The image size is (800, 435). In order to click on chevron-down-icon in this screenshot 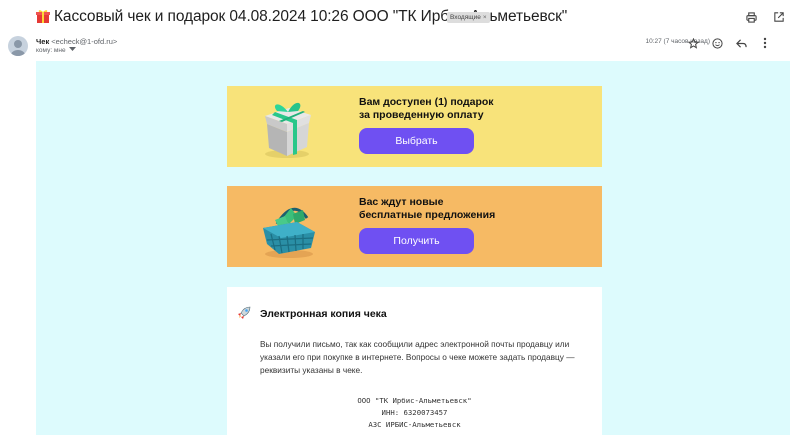, I will do `click(73, 49)`.